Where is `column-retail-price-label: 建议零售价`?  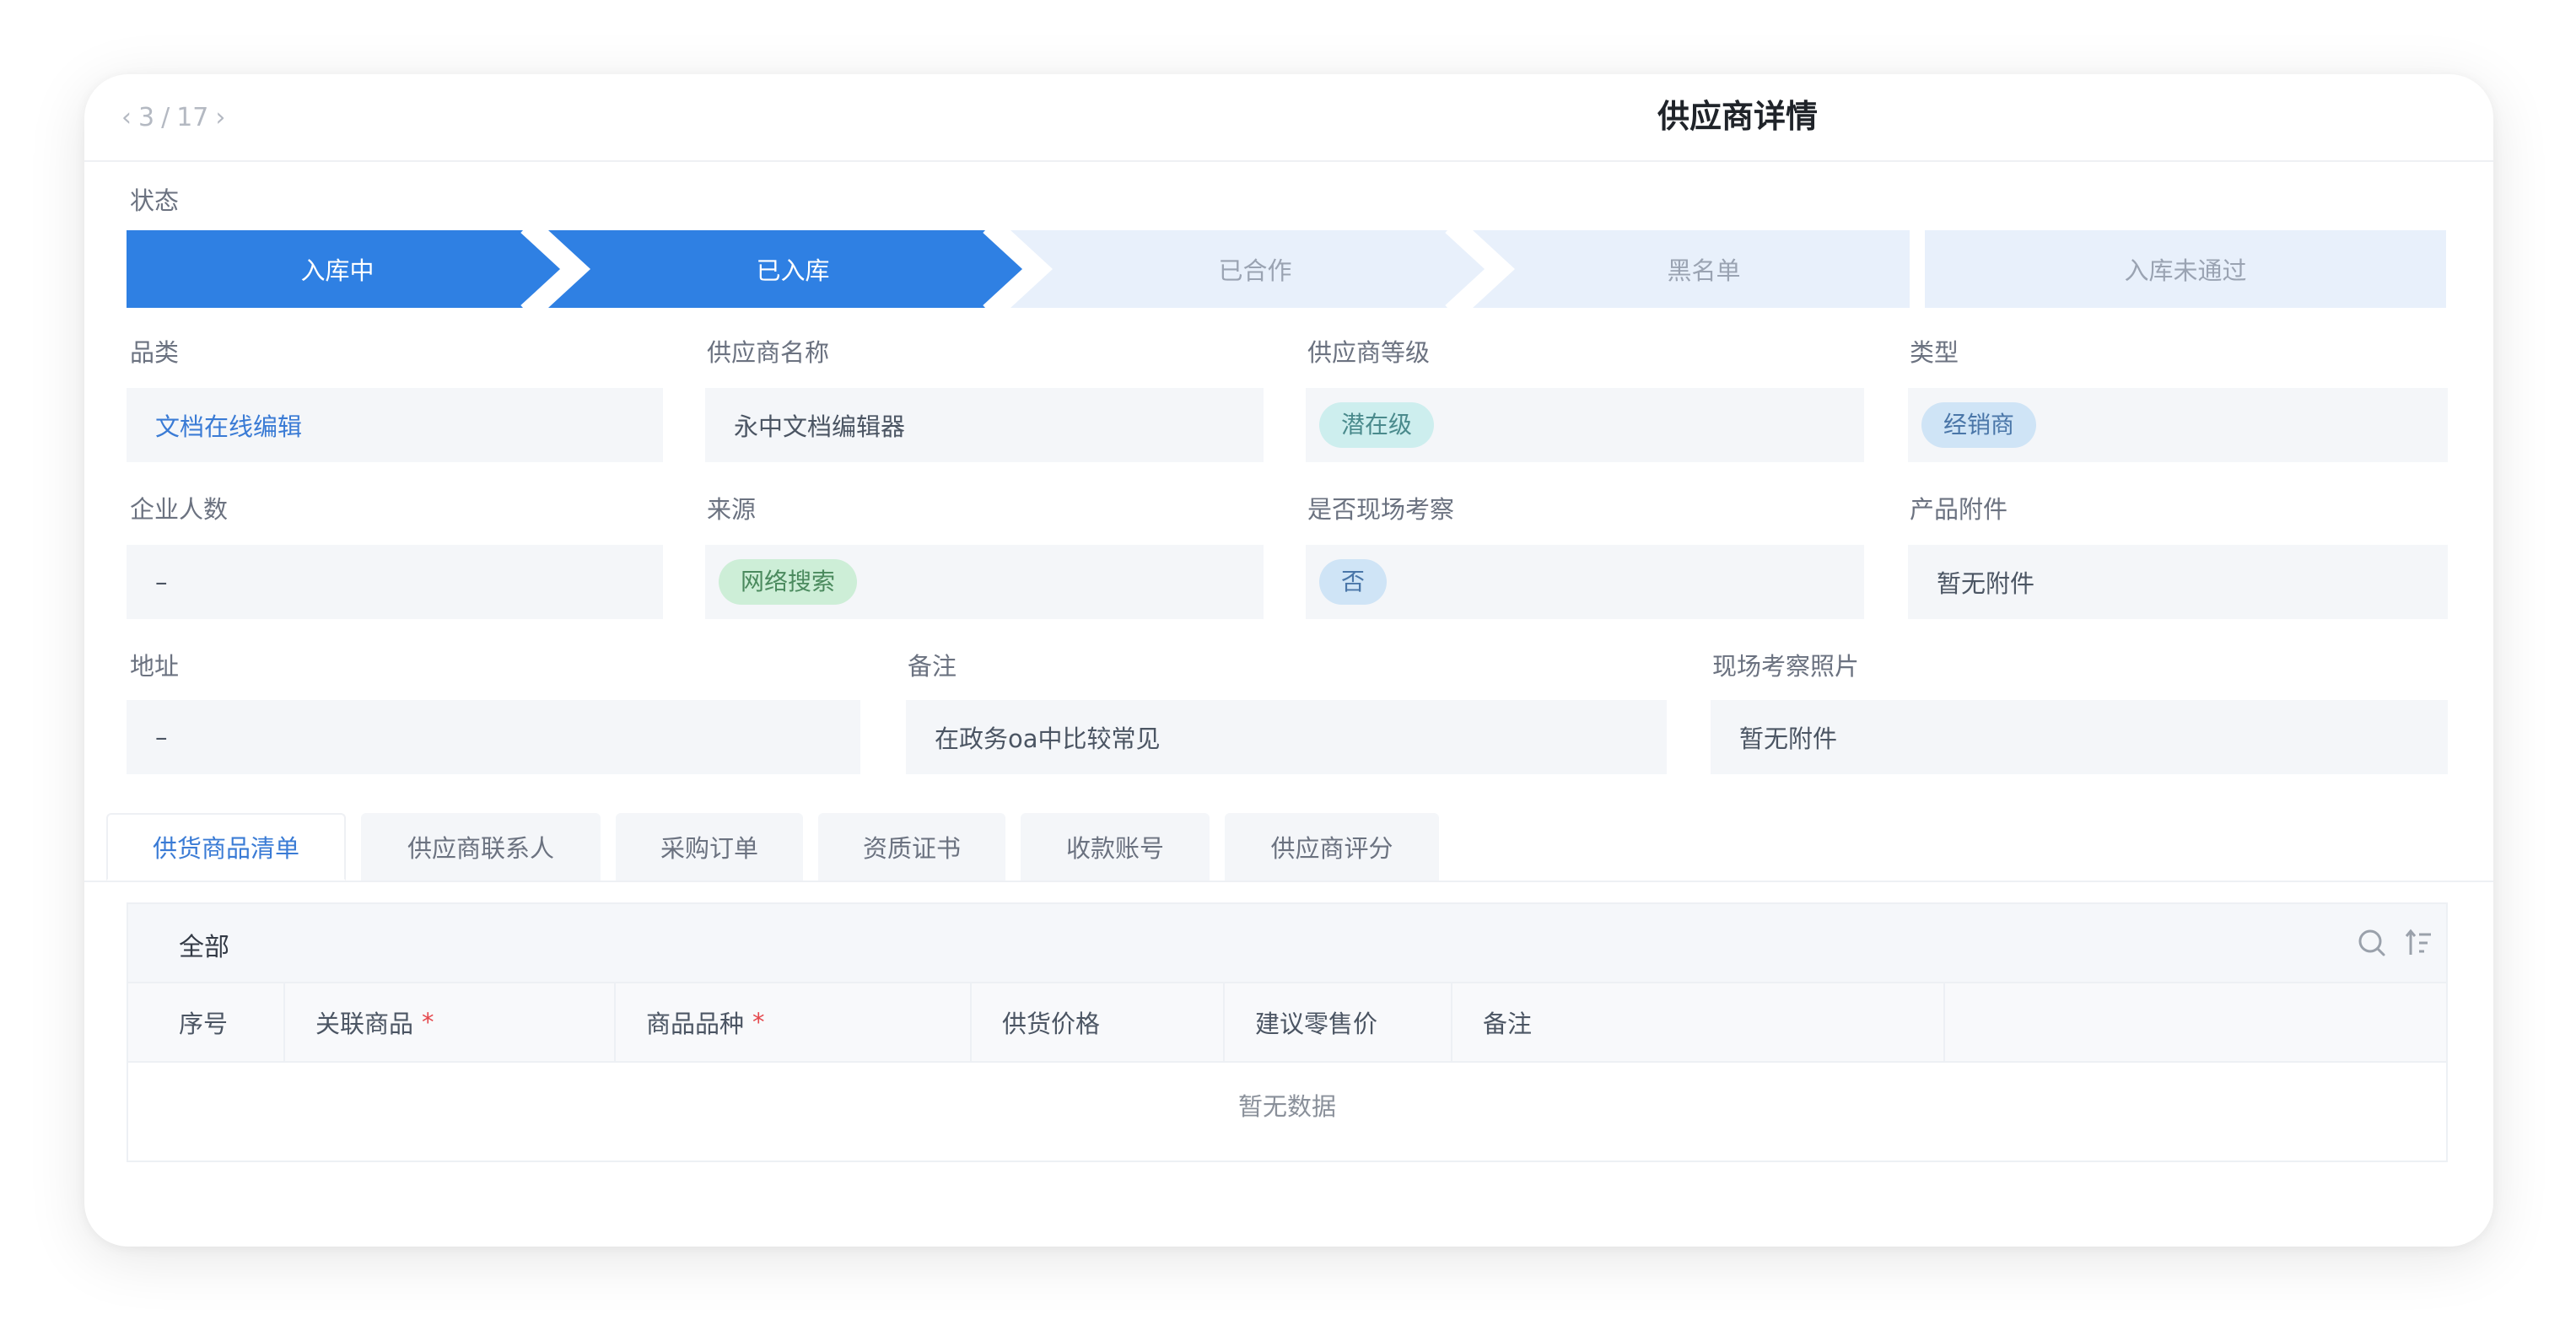 column-retail-price-label: 建议零售价 is located at coordinates (1316, 1024).